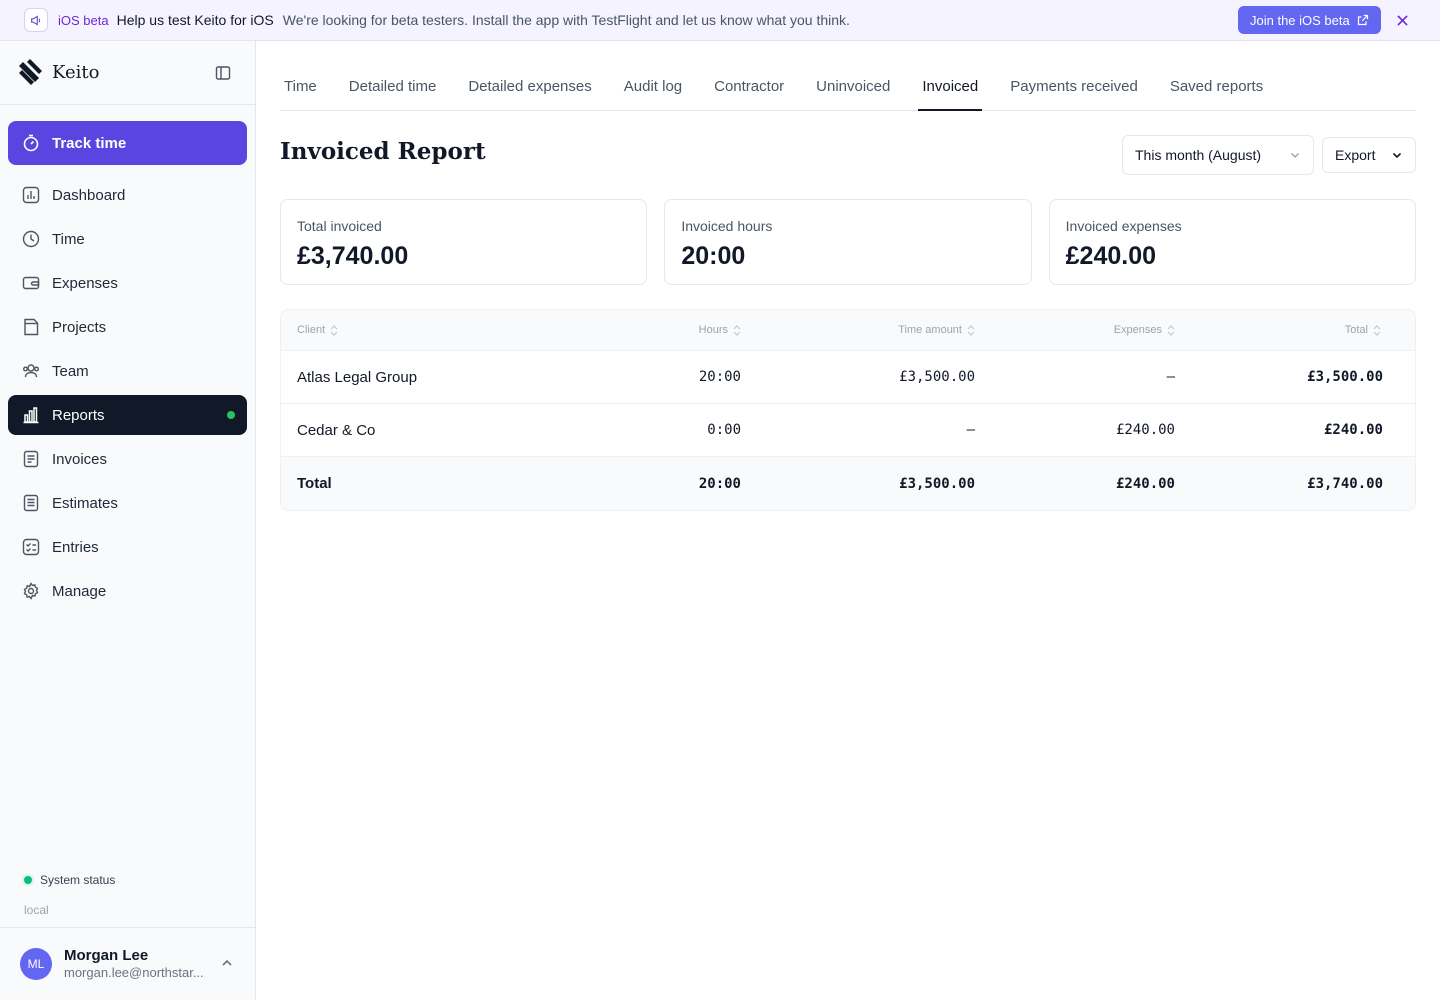  Describe the element at coordinates (31, 239) in the screenshot. I see `clock-icon` at that location.